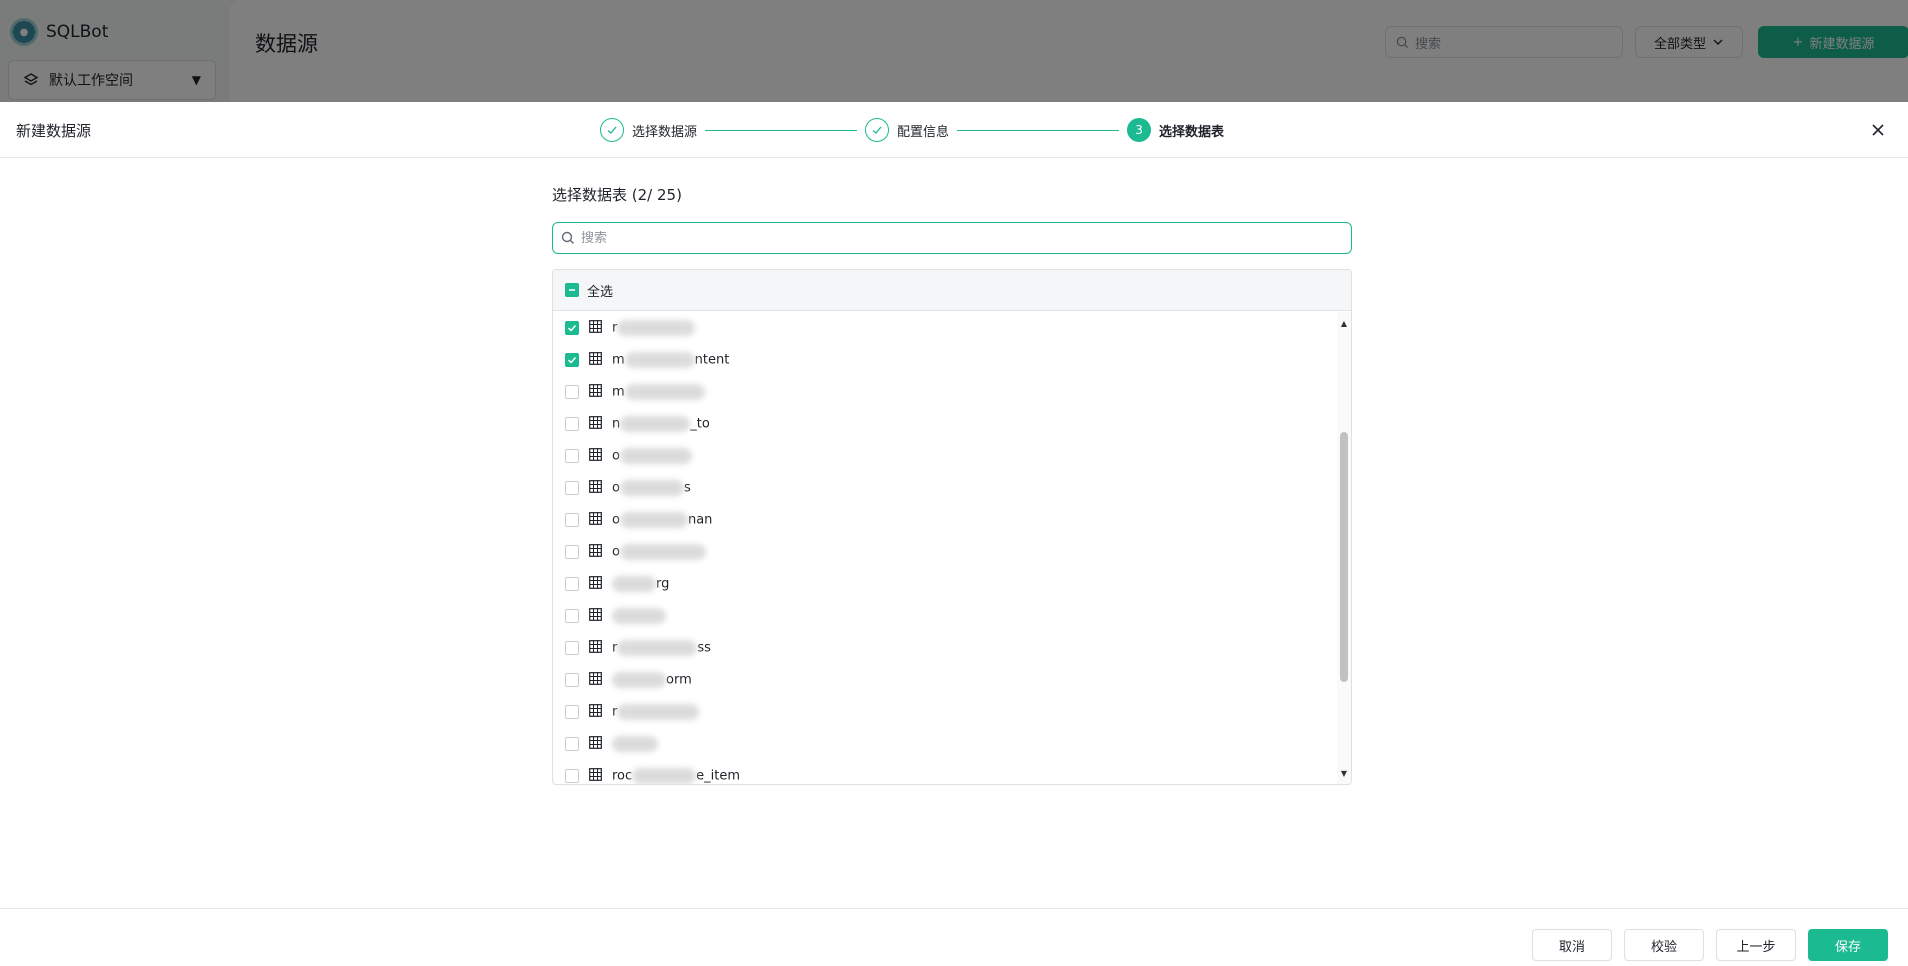 This screenshot has height=966, width=1908. I want to click on validate-button: 校验, so click(1664, 945).